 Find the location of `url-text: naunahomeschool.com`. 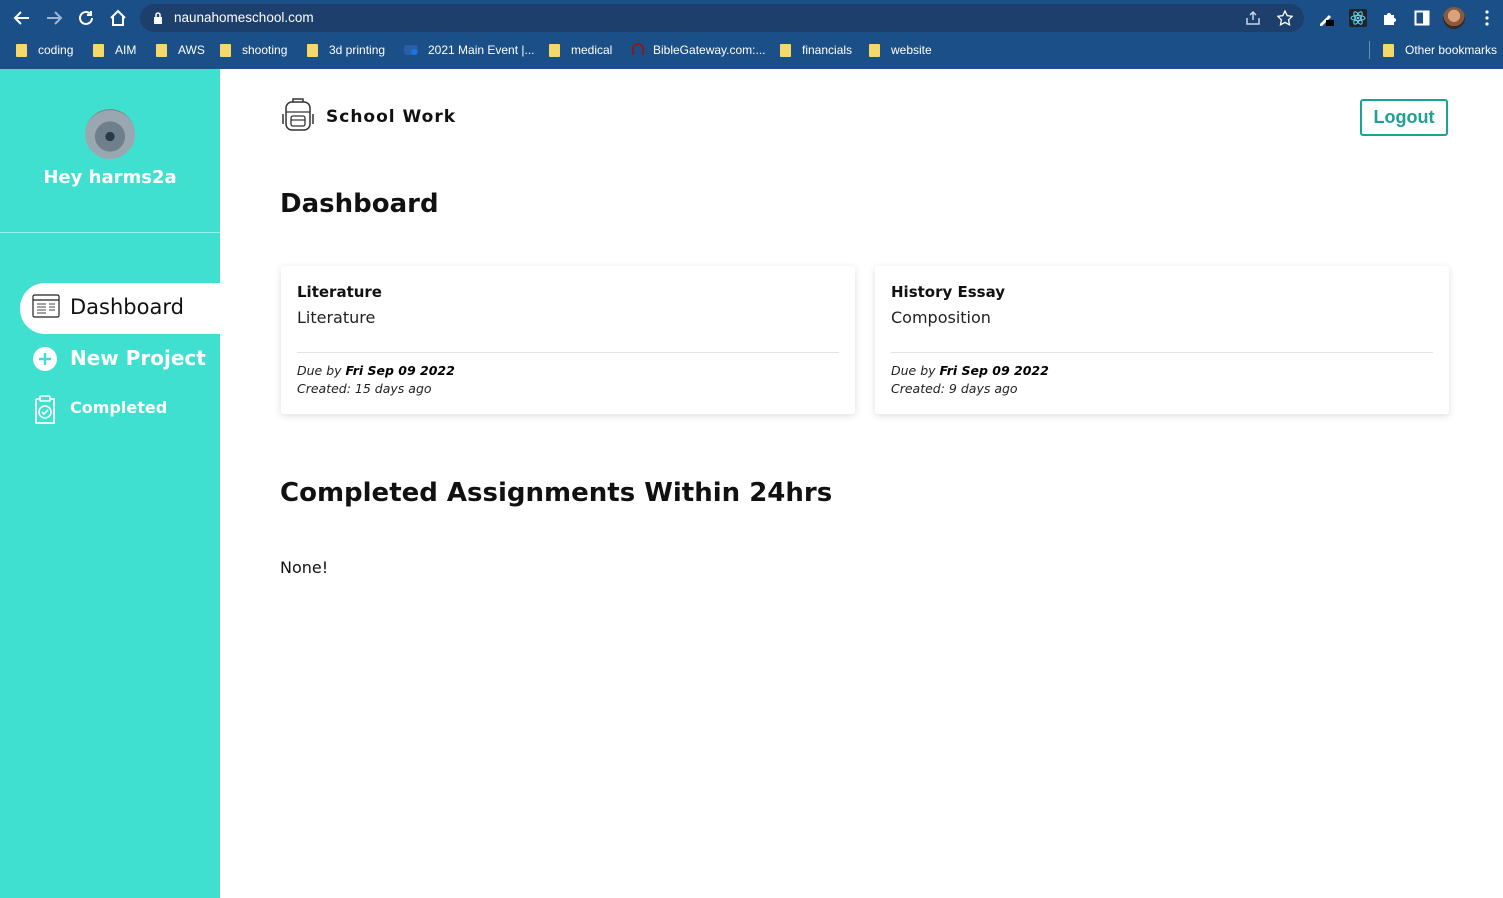

url-text: naunahomeschool.com is located at coordinates (244, 17).